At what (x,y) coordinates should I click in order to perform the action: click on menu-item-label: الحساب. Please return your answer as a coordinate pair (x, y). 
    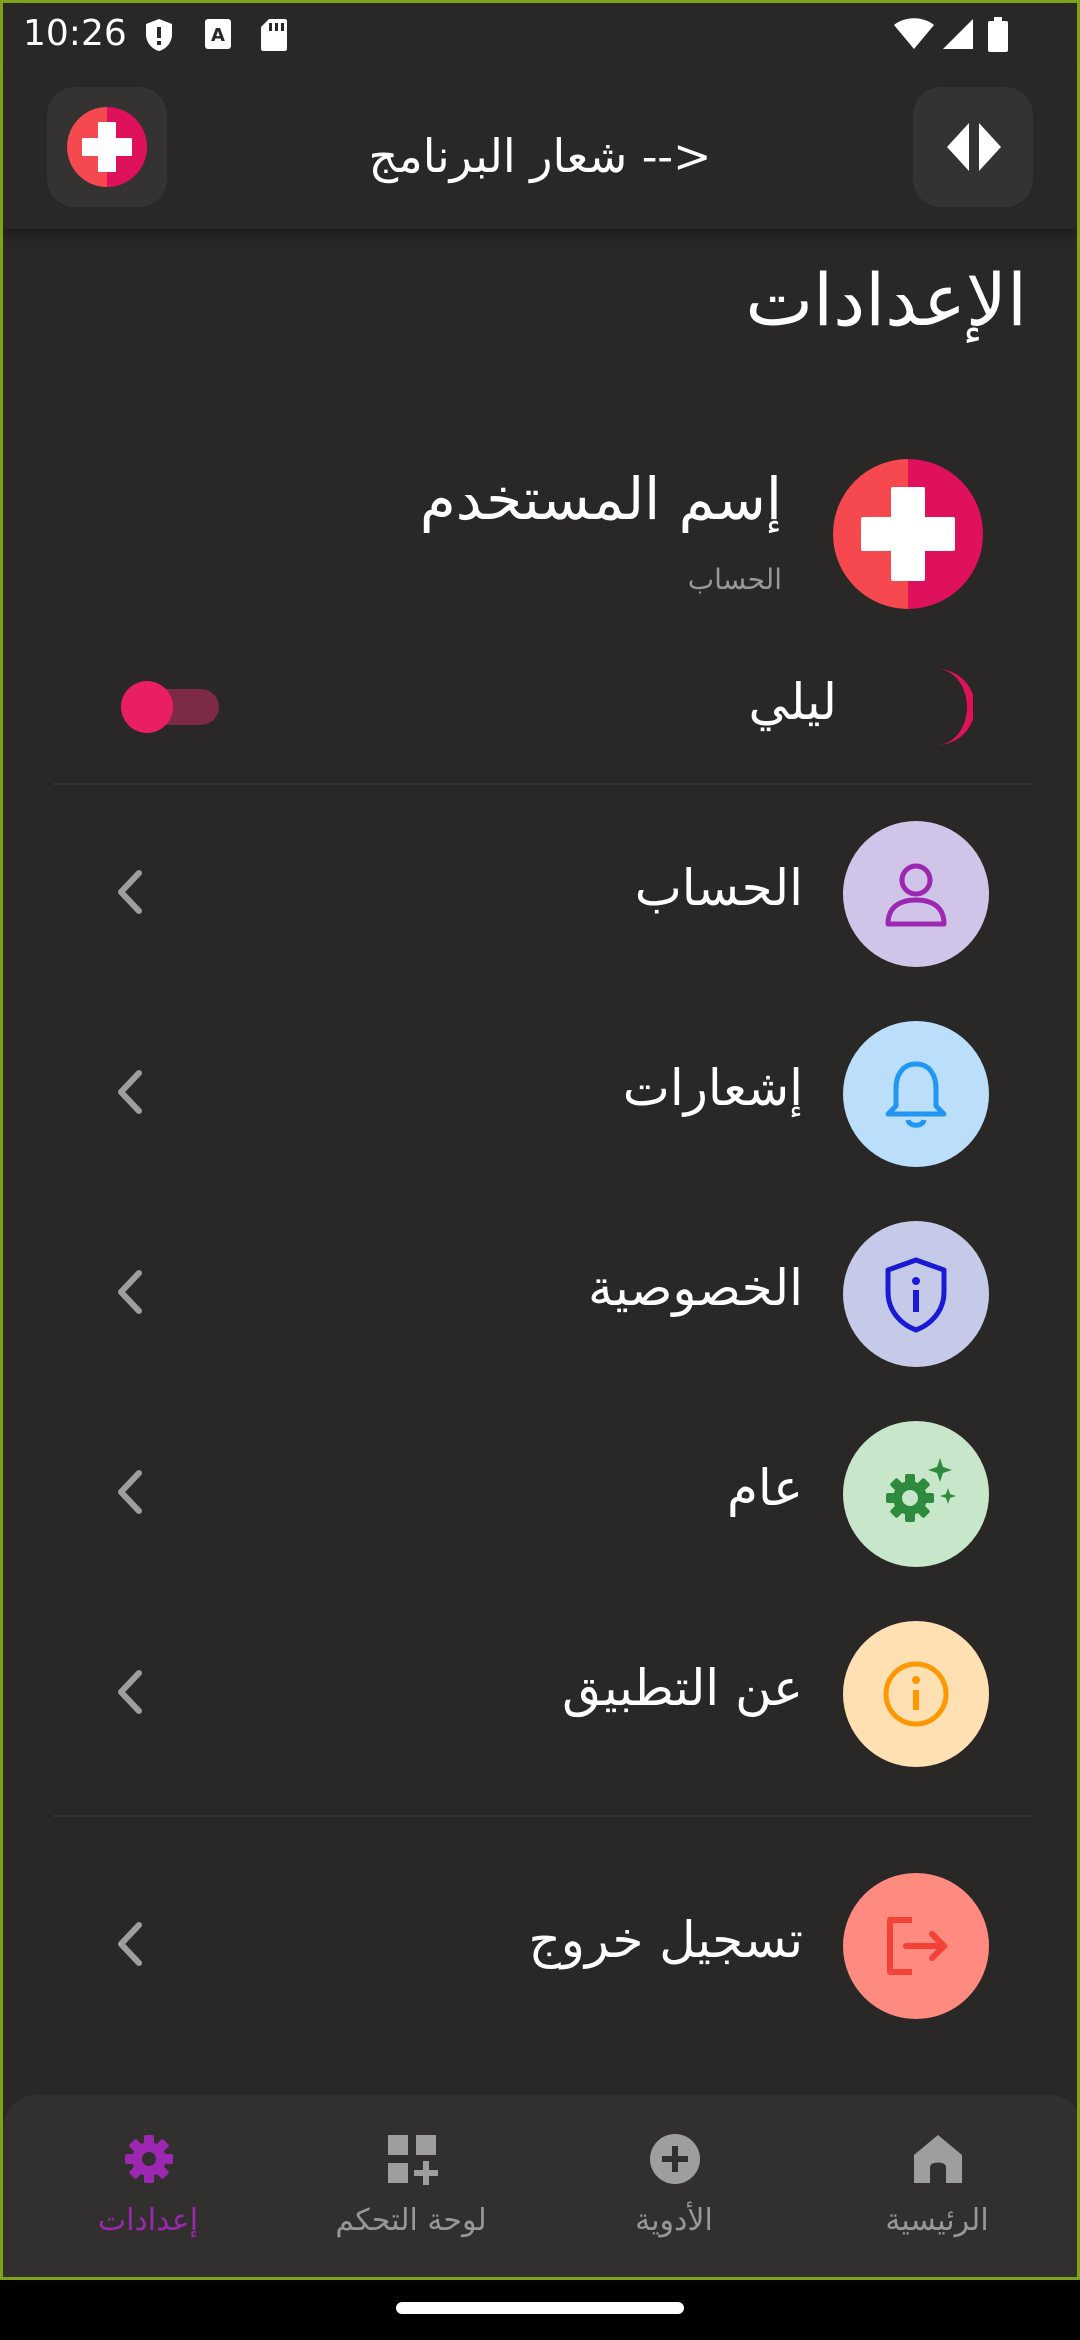
    Looking at the image, I should click on (718, 888).